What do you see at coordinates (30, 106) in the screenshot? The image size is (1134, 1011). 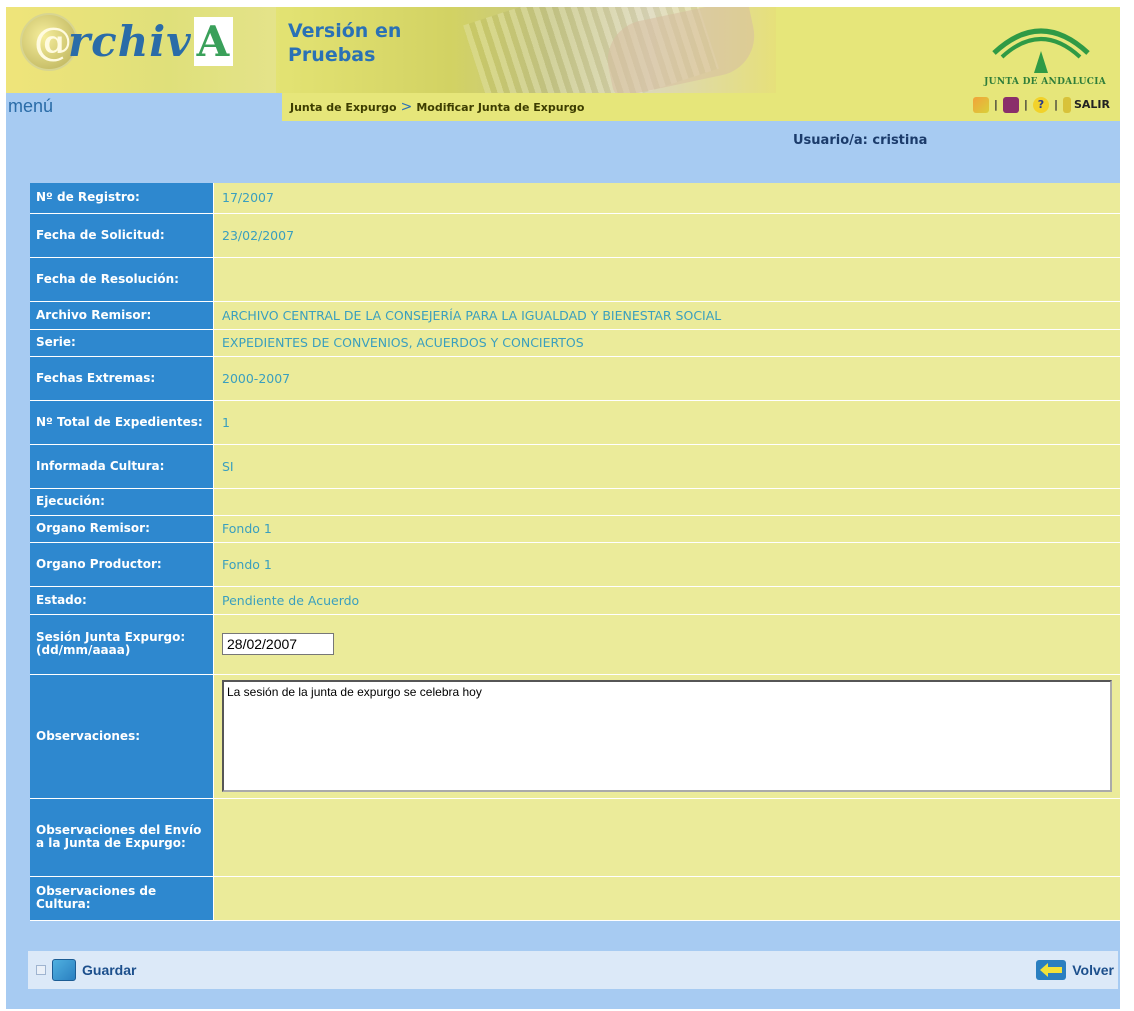 I see `menu-link: menú` at bounding box center [30, 106].